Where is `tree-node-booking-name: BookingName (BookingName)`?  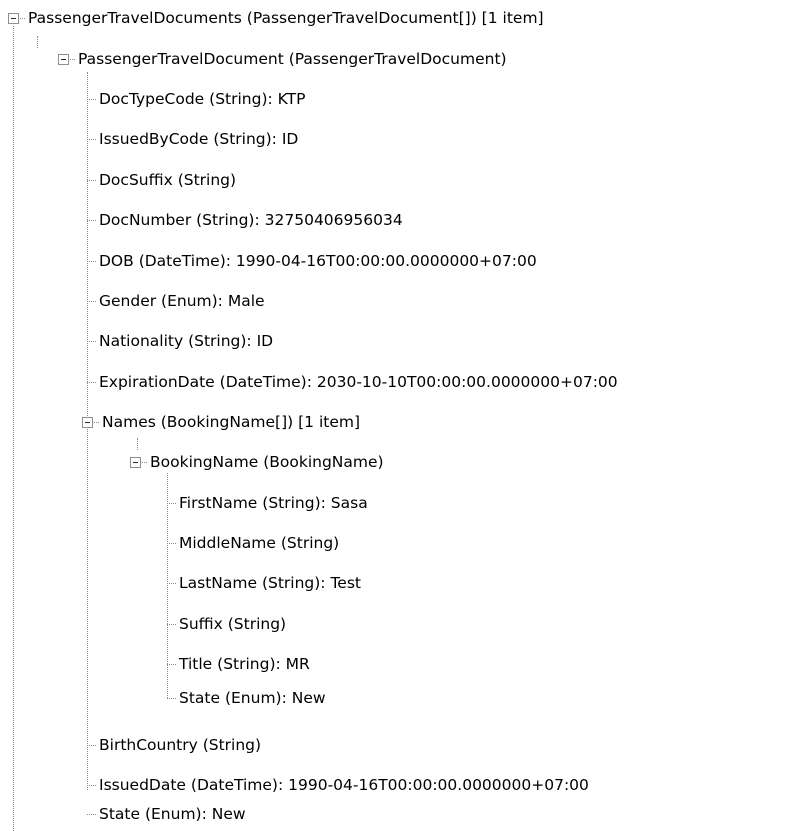 tree-node-booking-name: BookingName (BookingName) is located at coordinates (257, 462).